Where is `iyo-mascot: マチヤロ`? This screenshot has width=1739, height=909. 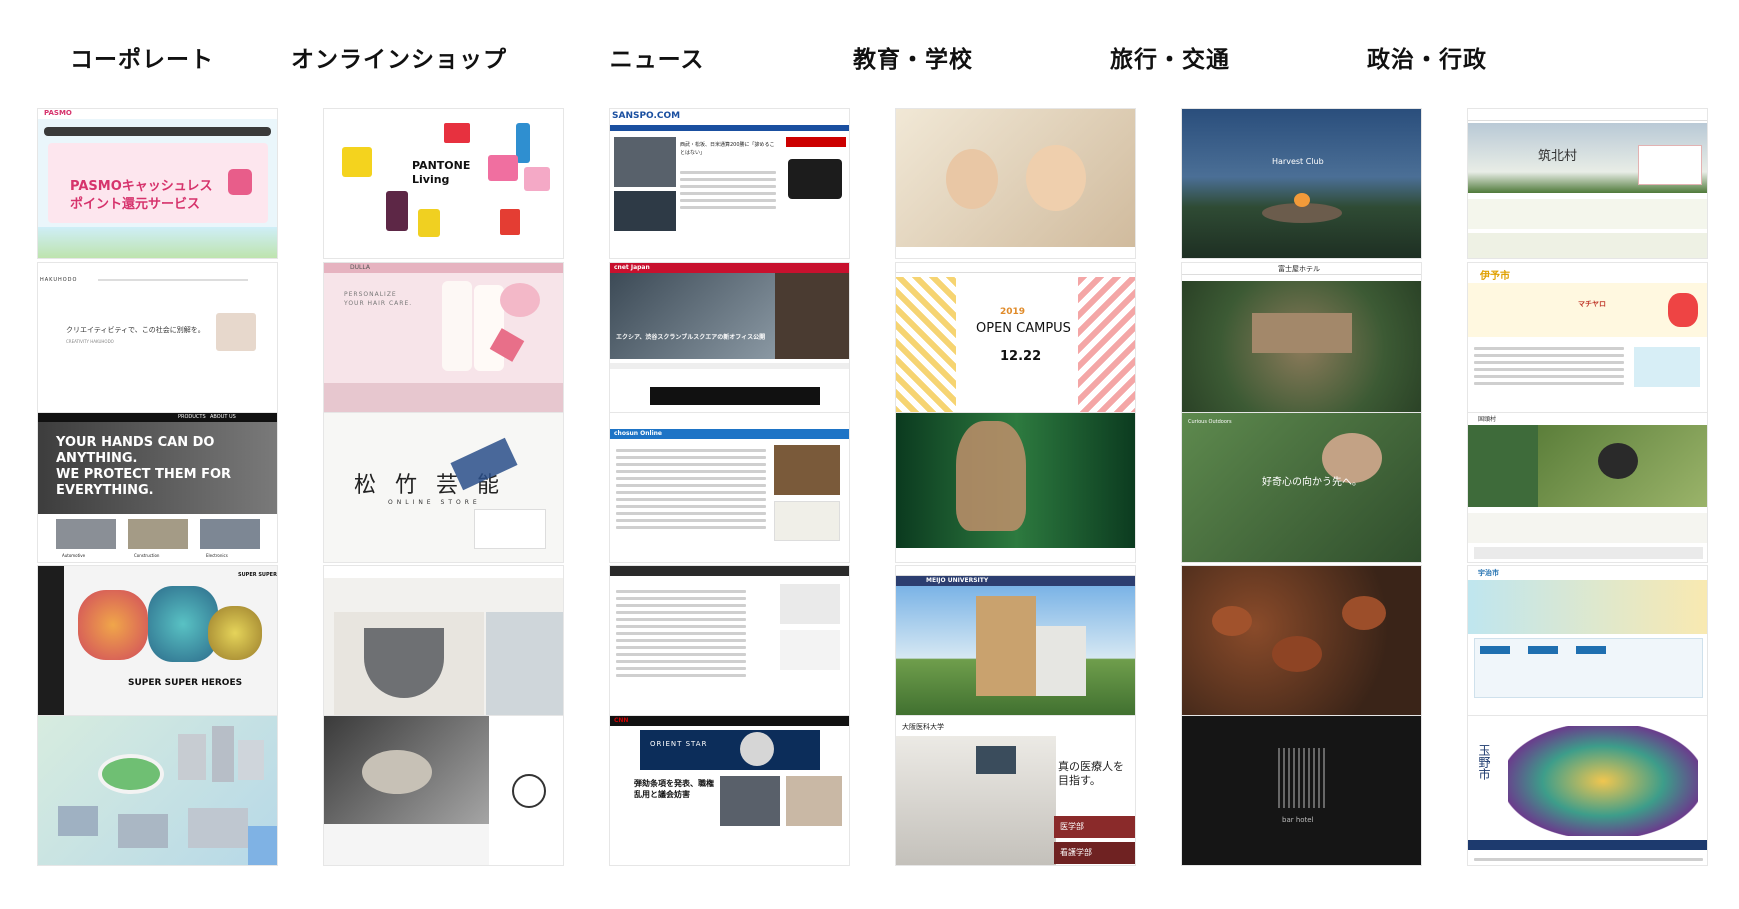
iyo-mascot: マチヤロ is located at coordinates (1592, 304).